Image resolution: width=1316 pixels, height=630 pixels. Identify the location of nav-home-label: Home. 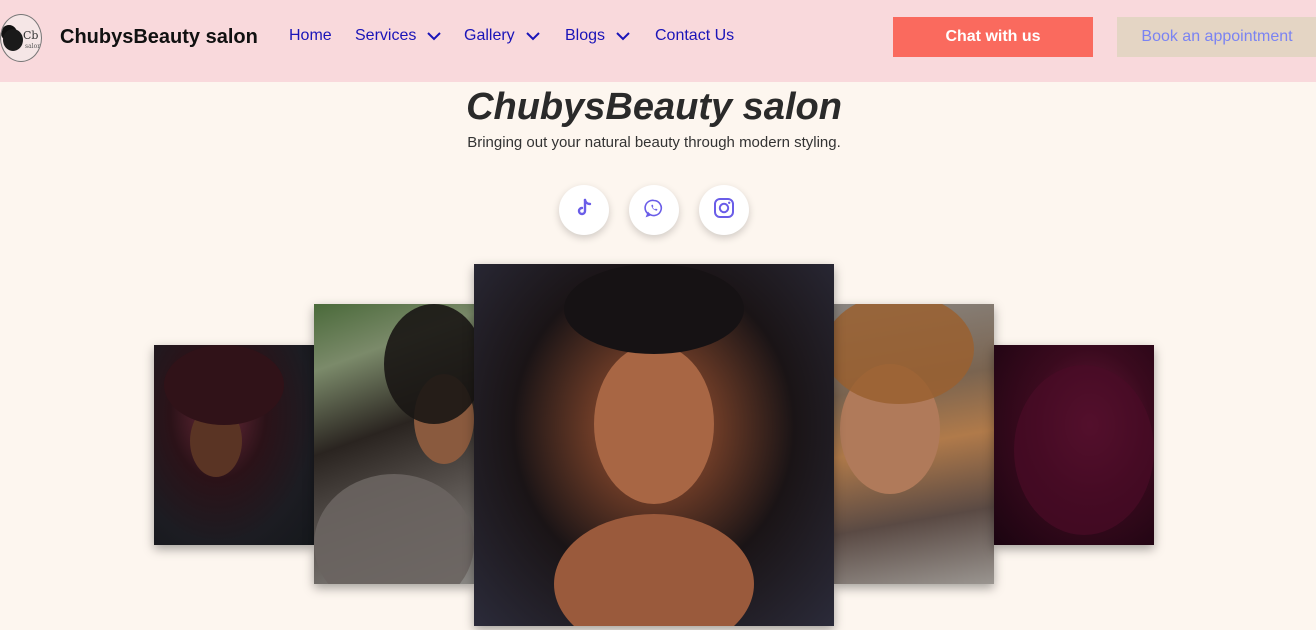
(310, 35).